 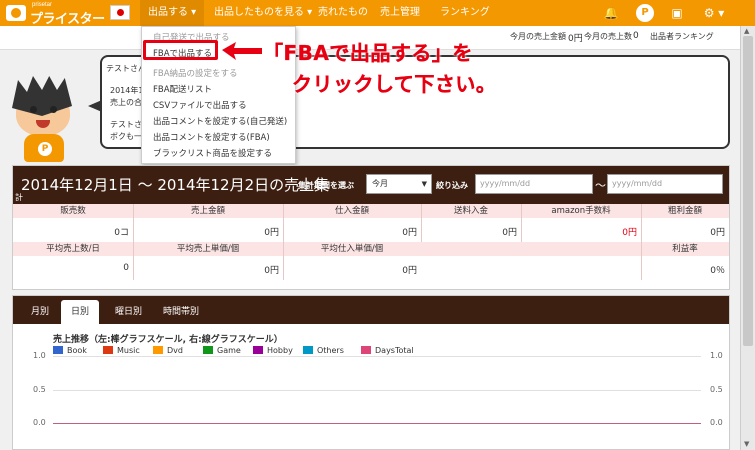 I want to click on header-avg-sale-price: 平均売上単価/個, so click(x=208, y=249).